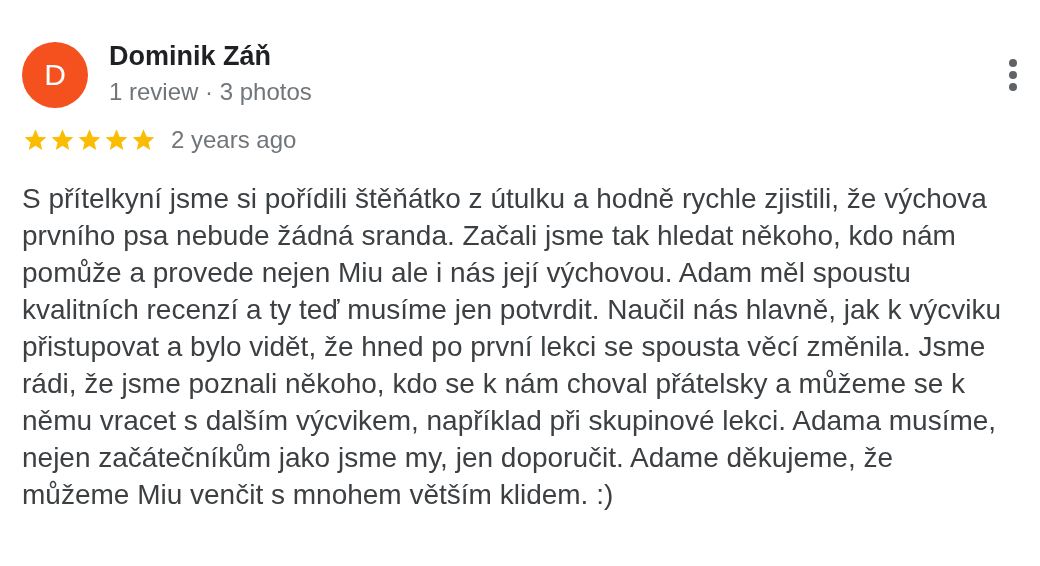  I want to click on more-vertical-icon, so click(1013, 75).